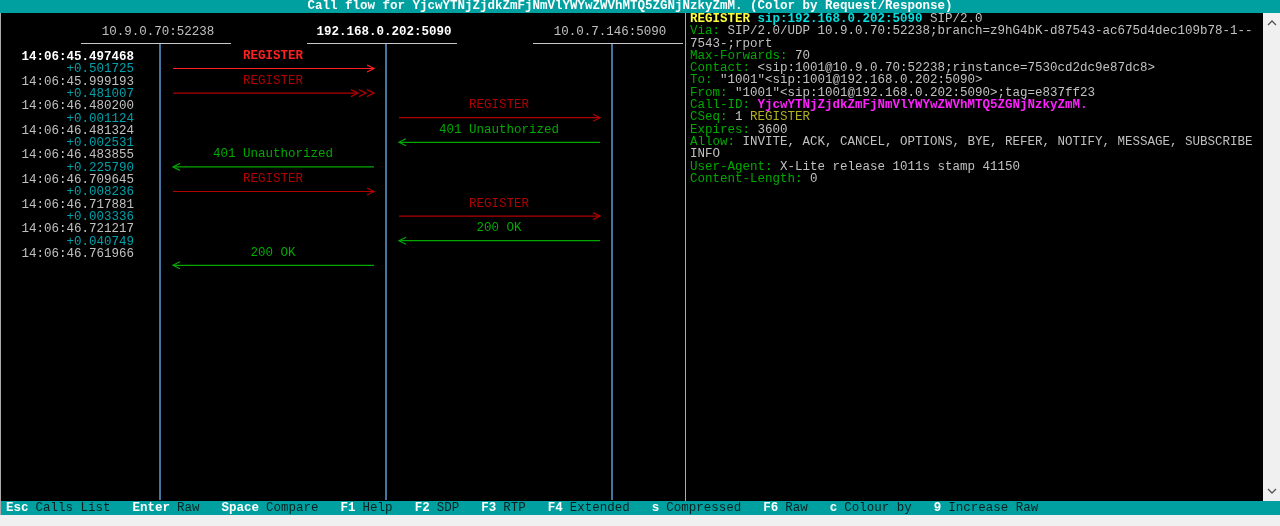  I want to click on shortcut-key: s, so click(655, 508).